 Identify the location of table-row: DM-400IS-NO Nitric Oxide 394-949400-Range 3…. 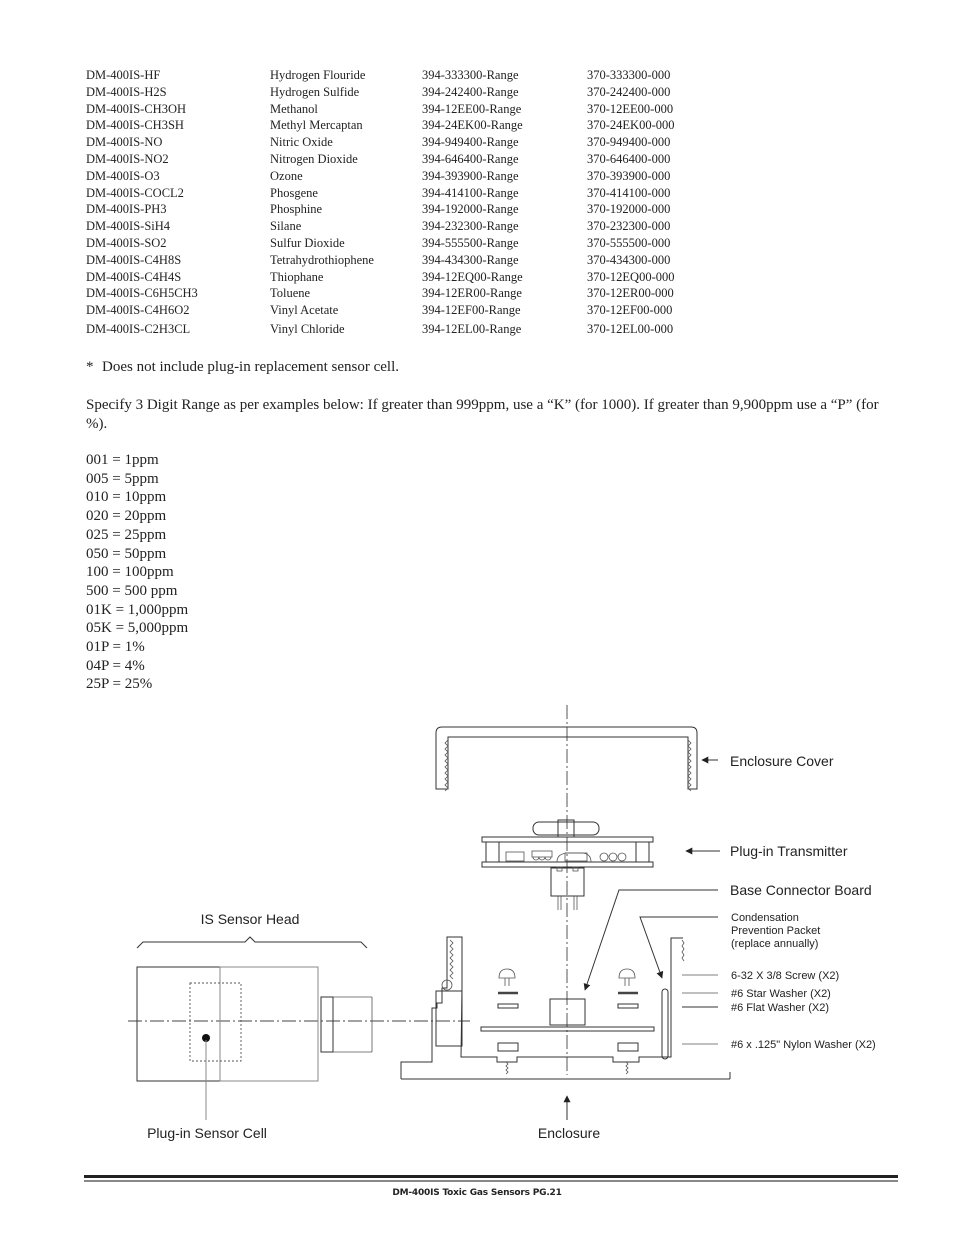
(406, 142).